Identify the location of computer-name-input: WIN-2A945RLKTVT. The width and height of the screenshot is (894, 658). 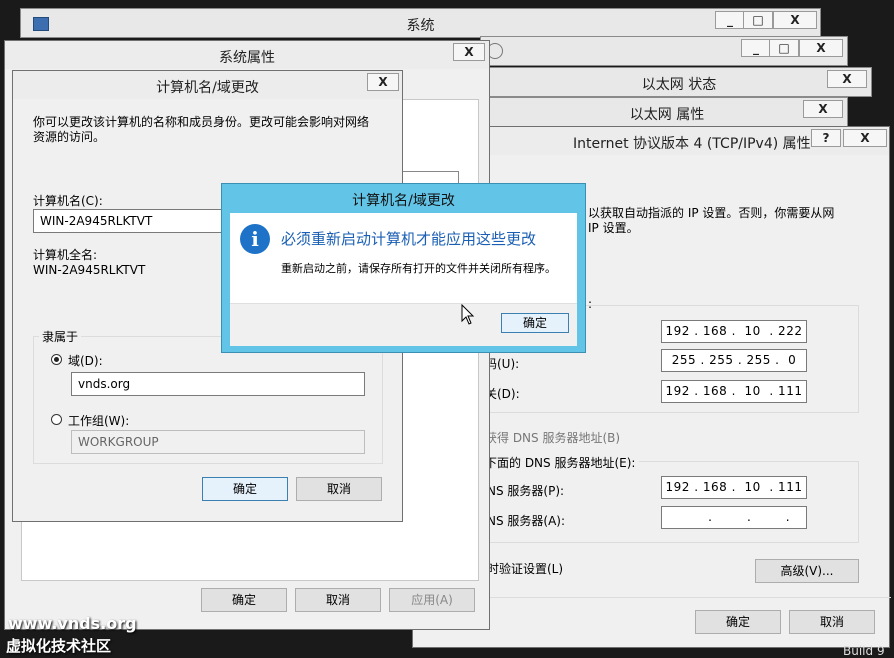
(133, 221).